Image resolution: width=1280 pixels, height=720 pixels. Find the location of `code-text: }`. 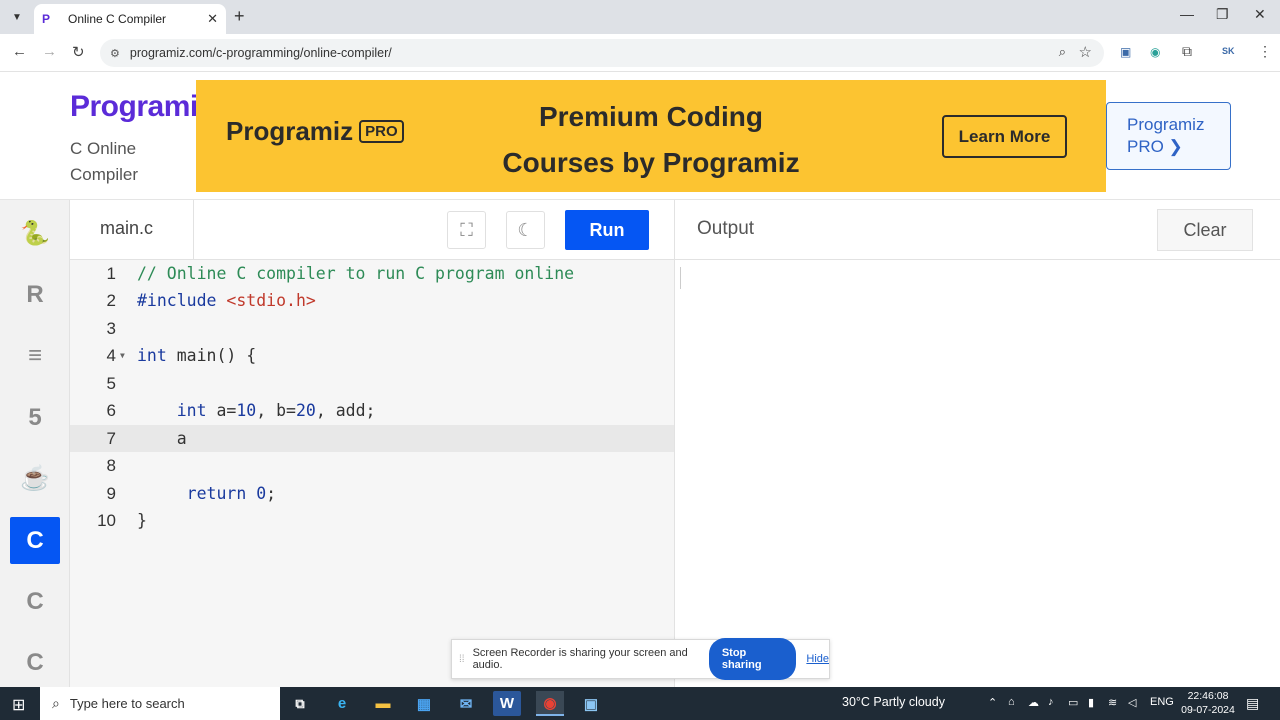

code-text: } is located at coordinates (142, 520).